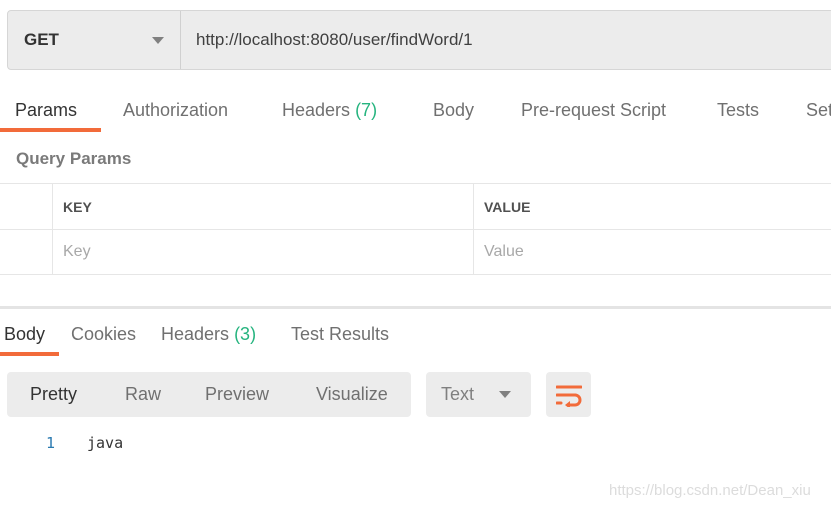  I want to click on tab-response-body: Body, so click(24, 334).